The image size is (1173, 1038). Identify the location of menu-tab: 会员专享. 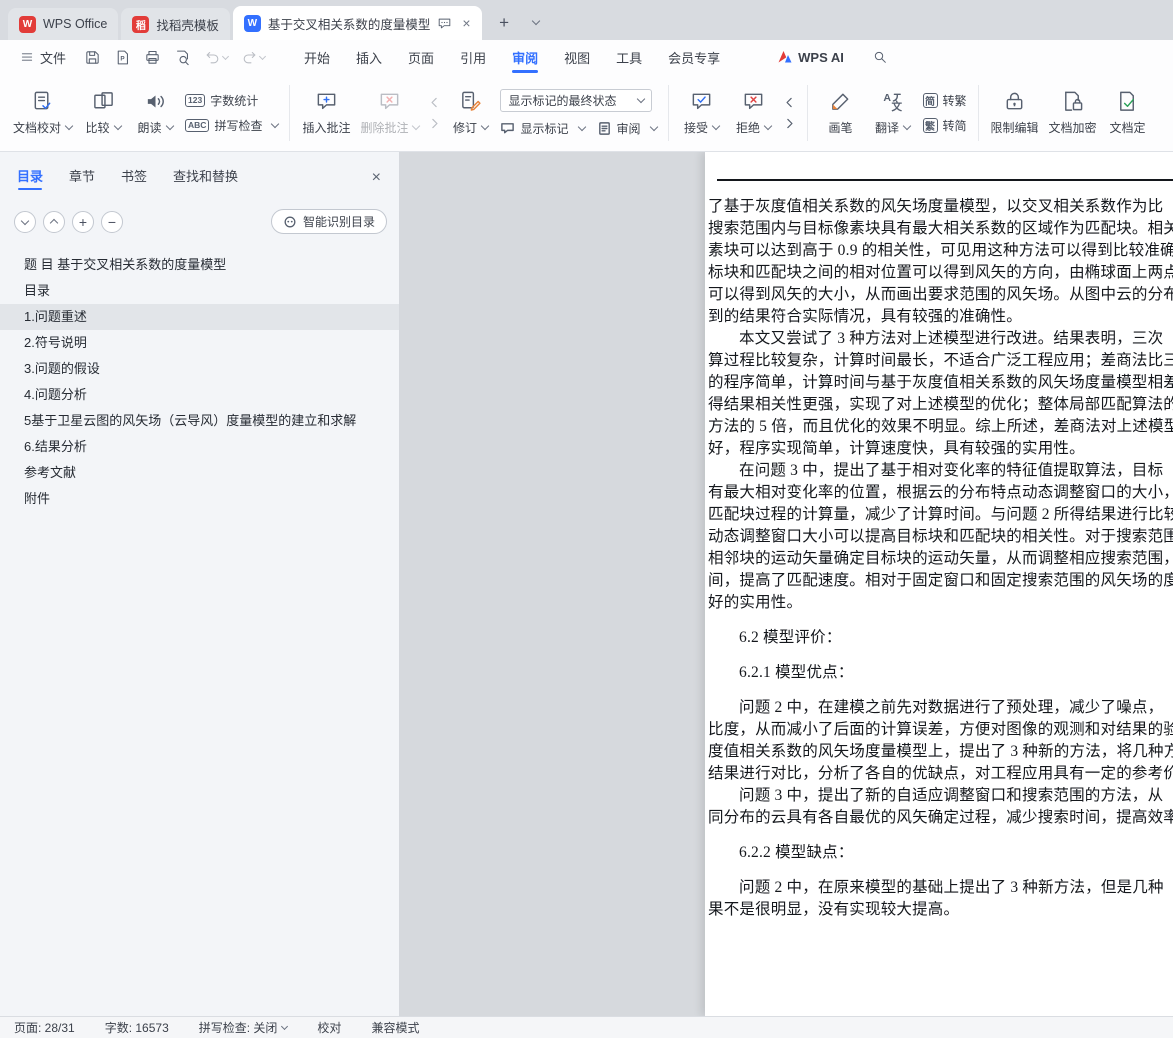
(694, 57).